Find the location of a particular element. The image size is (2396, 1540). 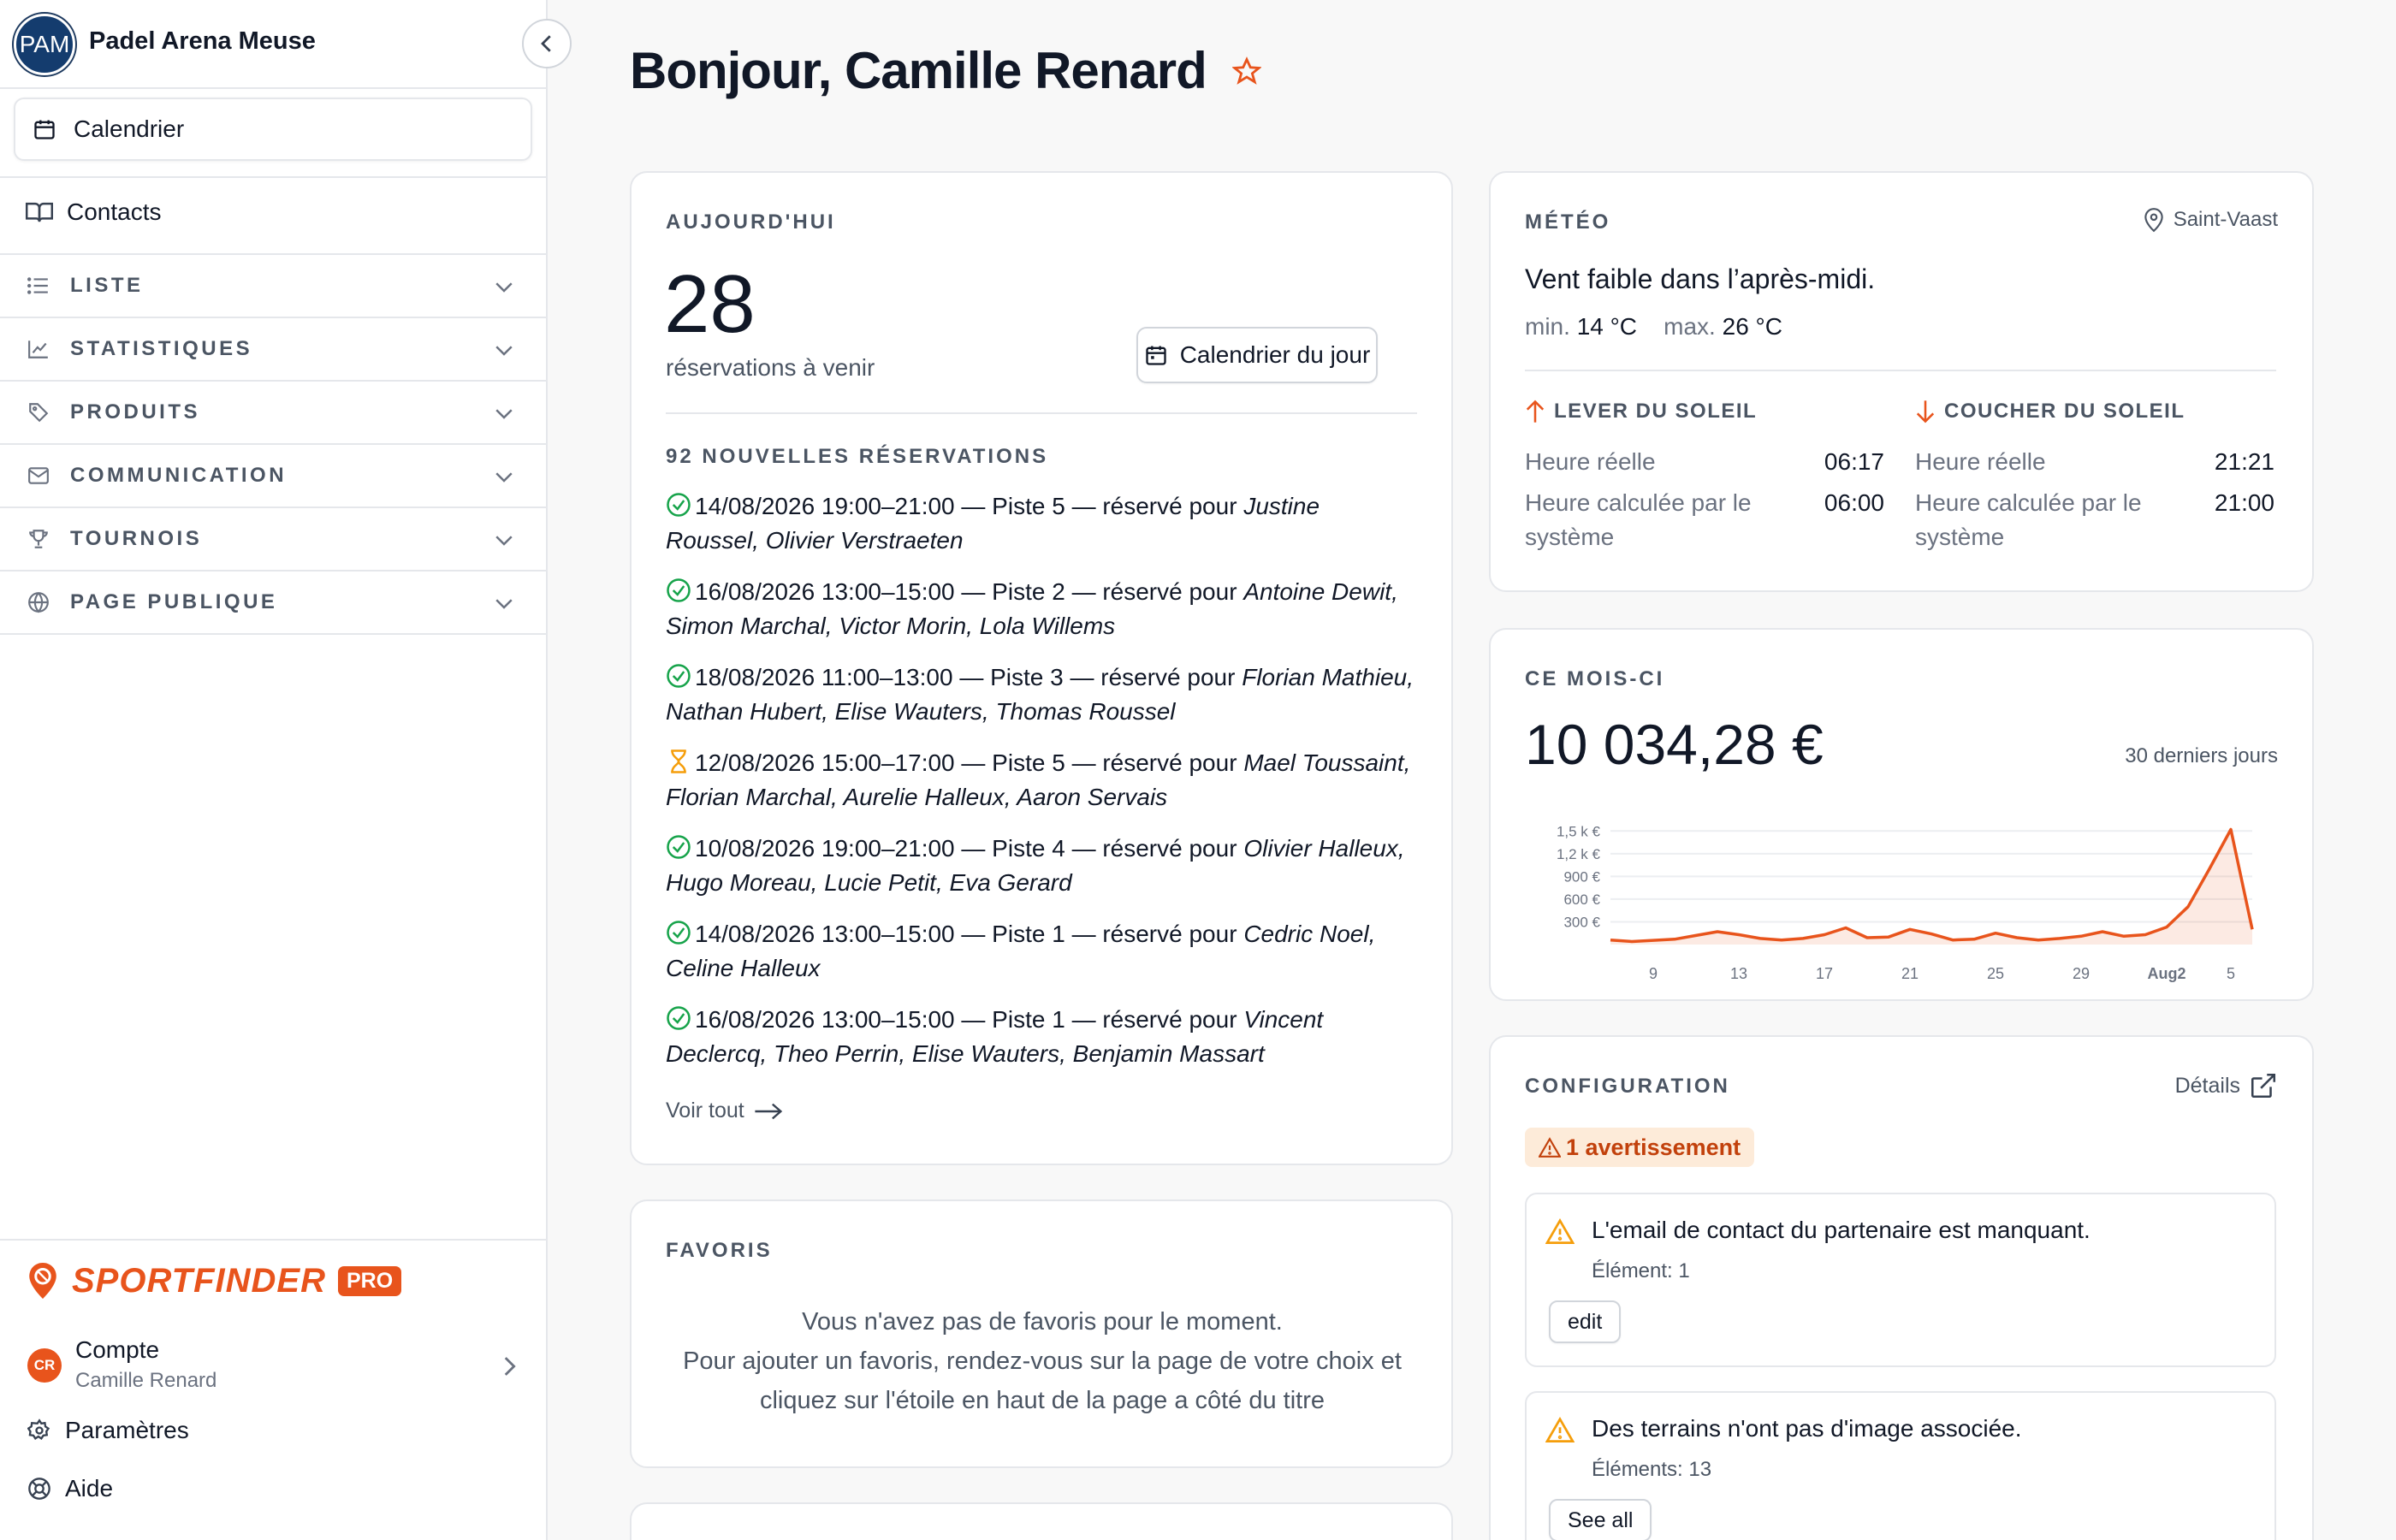

globe-icon is located at coordinates (39, 602).